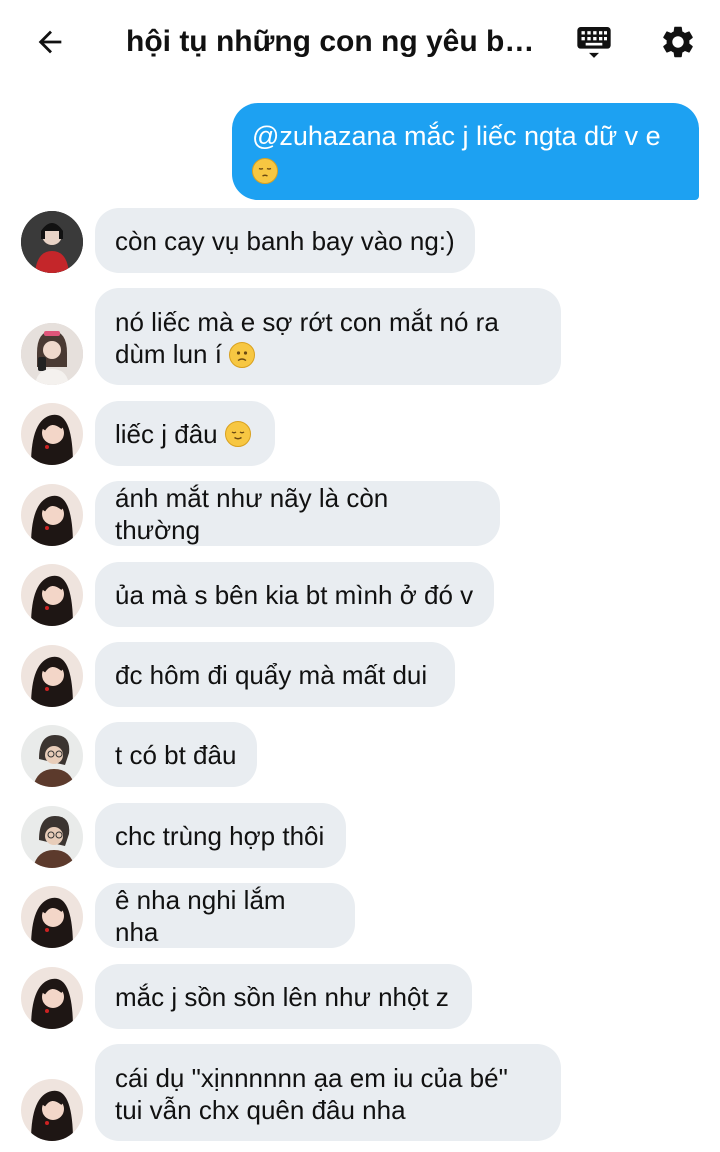  What do you see at coordinates (265, 171) in the screenshot?
I see `pensive-face-icon` at bounding box center [265, 171].